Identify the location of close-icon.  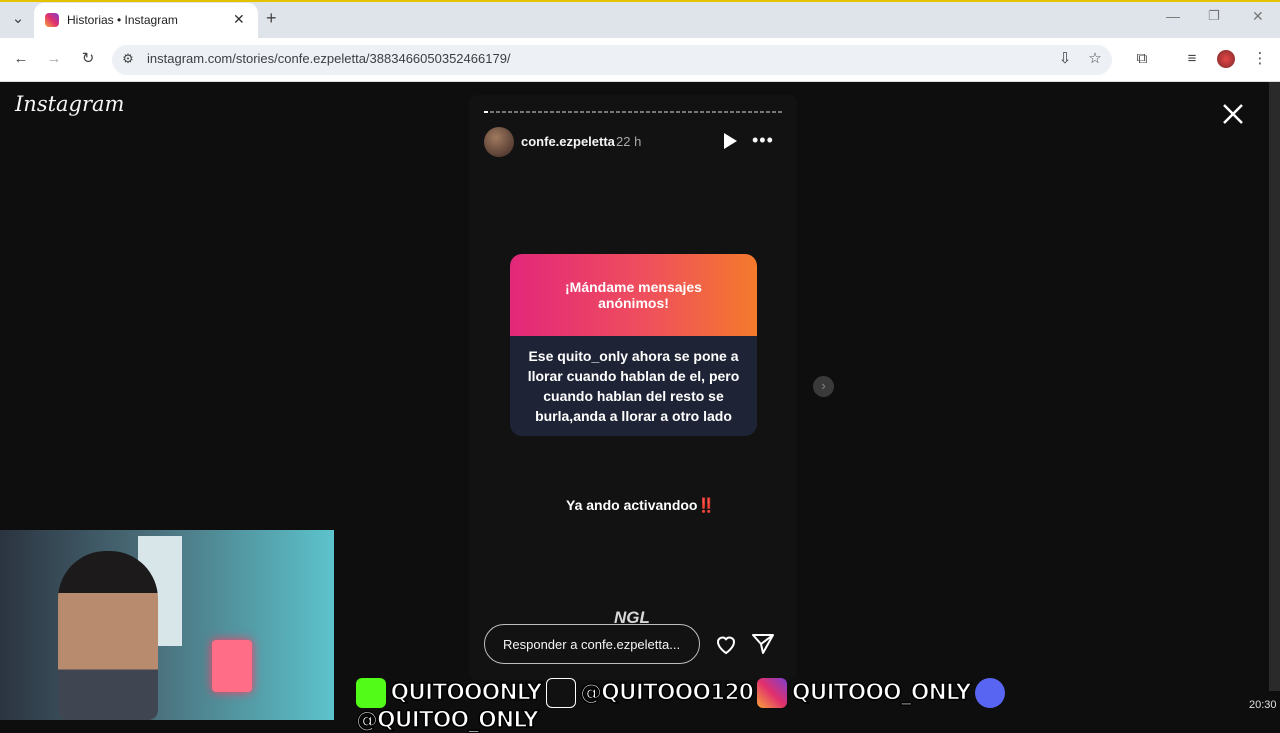
(1233, 114).